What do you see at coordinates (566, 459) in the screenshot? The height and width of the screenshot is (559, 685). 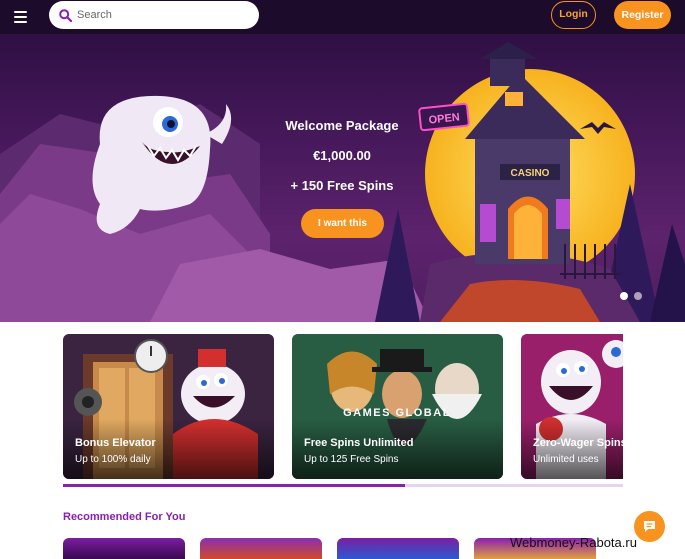 I see `promo-card-subtitle: Unlimited uses` at bounding box center [566, 459].